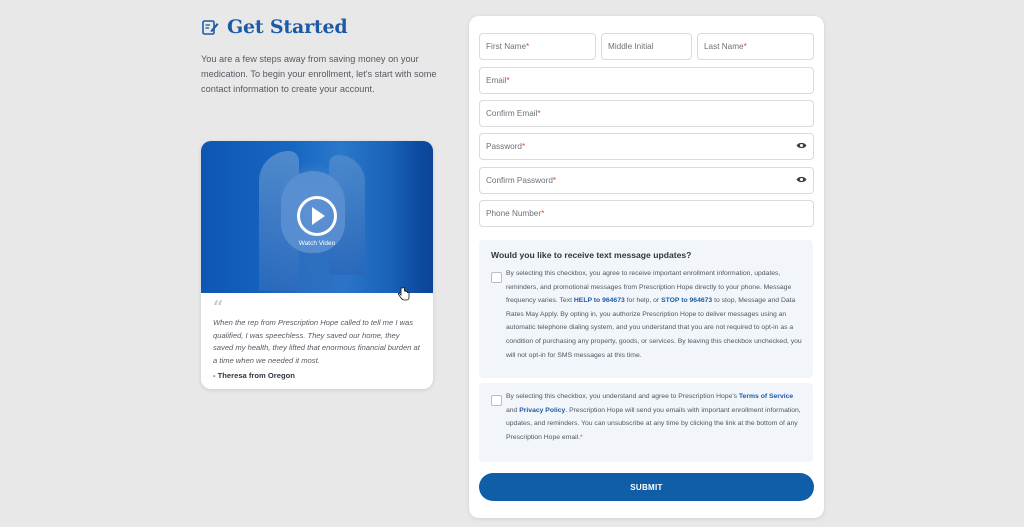 The height and width of the screenshot is (527, 1024). I want to click on password-field: Password *, so click(646, 146).